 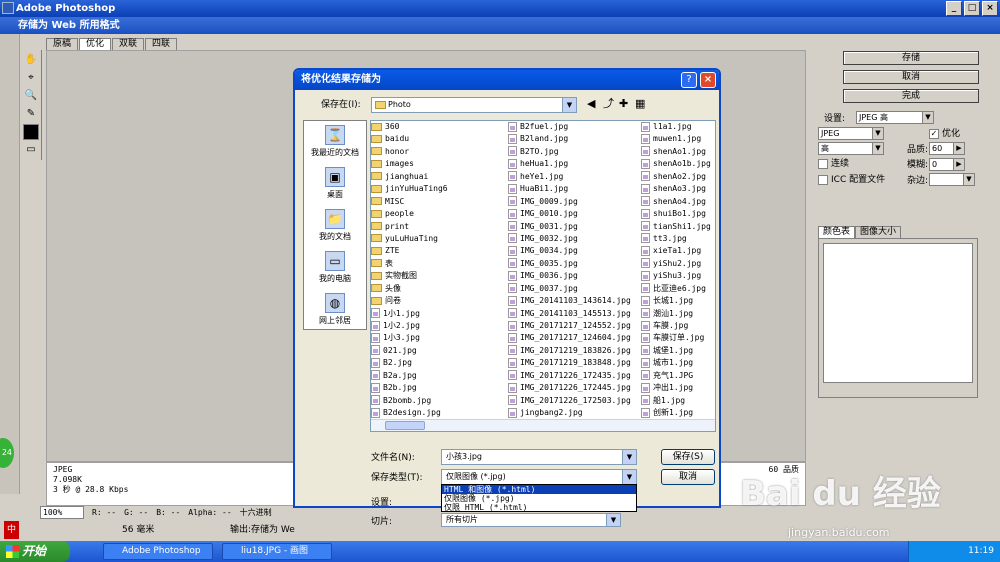 What do you see at coordinates (569, 276) in the screenshot?
I see `file-item: IMG_0036.jpg` at bounding box center [569, 276].